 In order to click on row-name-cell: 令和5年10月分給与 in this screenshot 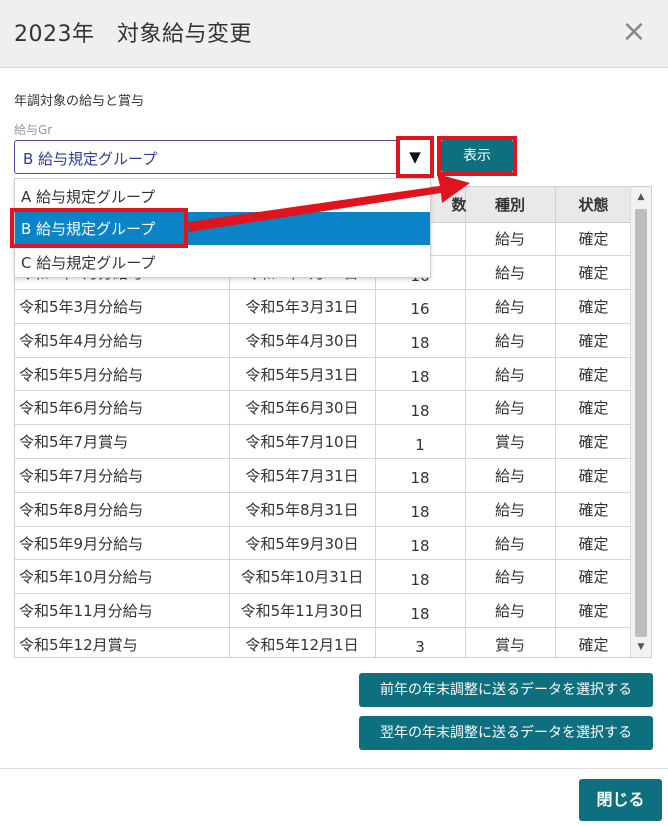, I will do `click(122, 577)`.